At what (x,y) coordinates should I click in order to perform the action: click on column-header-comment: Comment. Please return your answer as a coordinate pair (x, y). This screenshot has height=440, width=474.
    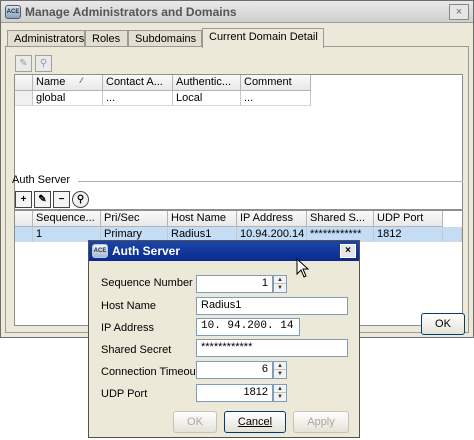
    Looking at the image, I should click on (276, 83).